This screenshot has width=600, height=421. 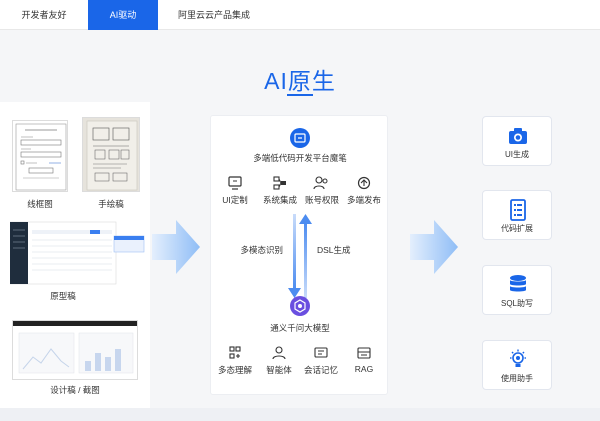 What do you see at coordinates (111, 154) in the screenshot?
I see `sketch-thumbnail` at bounding box center [111, 154].